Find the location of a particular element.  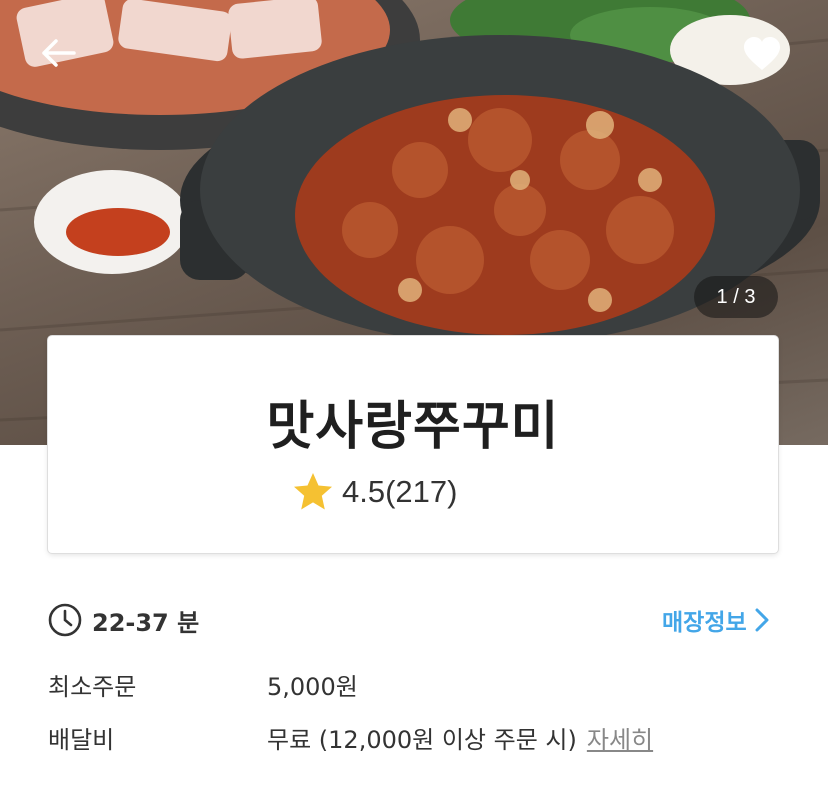

rating-value: 4.5(217) is located at coordinates (400, 491).